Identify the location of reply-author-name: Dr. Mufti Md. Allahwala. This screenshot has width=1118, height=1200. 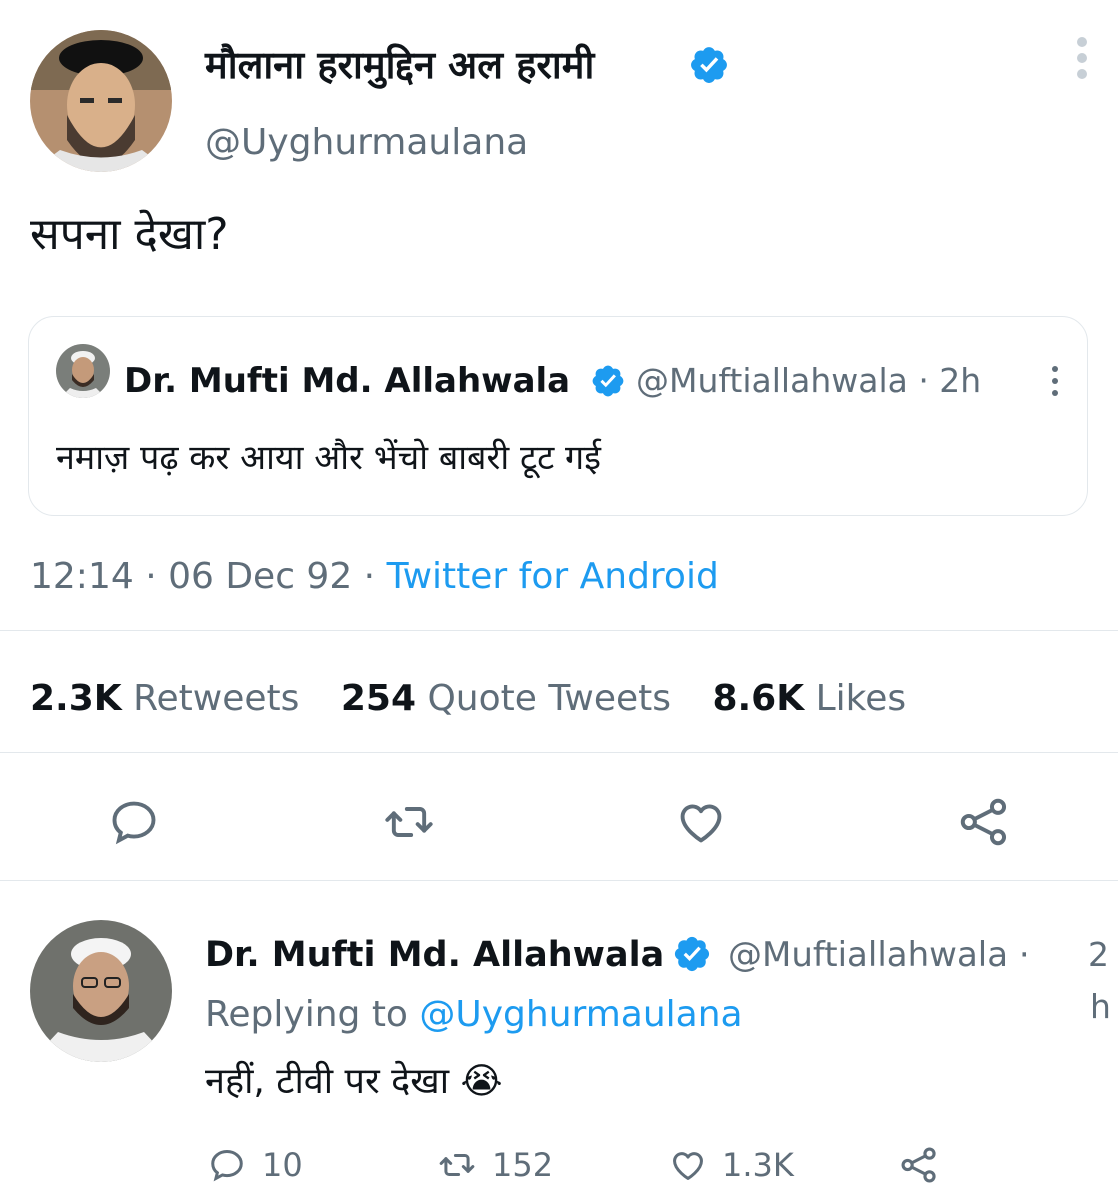
(434, 955).